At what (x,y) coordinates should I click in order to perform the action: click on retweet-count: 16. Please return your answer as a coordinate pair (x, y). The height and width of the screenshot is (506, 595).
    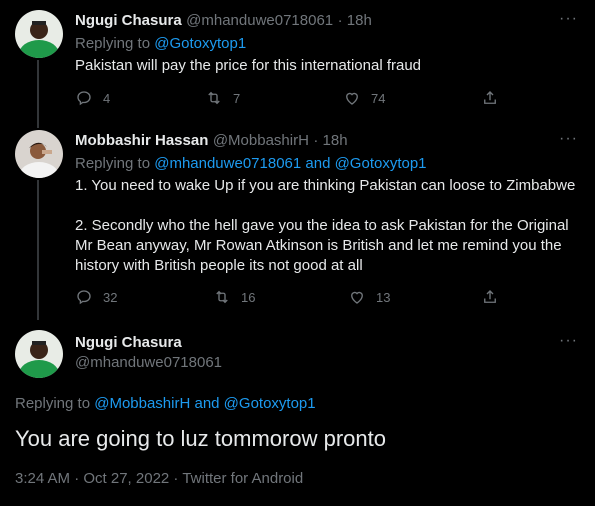
    Looking at the image, I should click on (248, 297).